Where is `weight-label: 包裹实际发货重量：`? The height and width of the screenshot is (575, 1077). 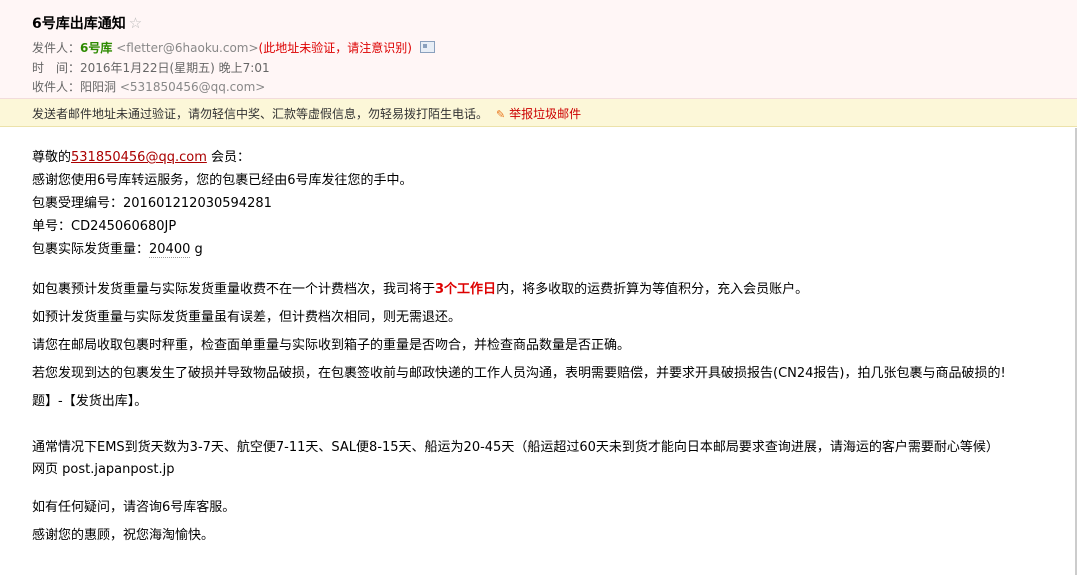 weight-label: 包裹实际发货重量： is located at coordinates (91, 249).